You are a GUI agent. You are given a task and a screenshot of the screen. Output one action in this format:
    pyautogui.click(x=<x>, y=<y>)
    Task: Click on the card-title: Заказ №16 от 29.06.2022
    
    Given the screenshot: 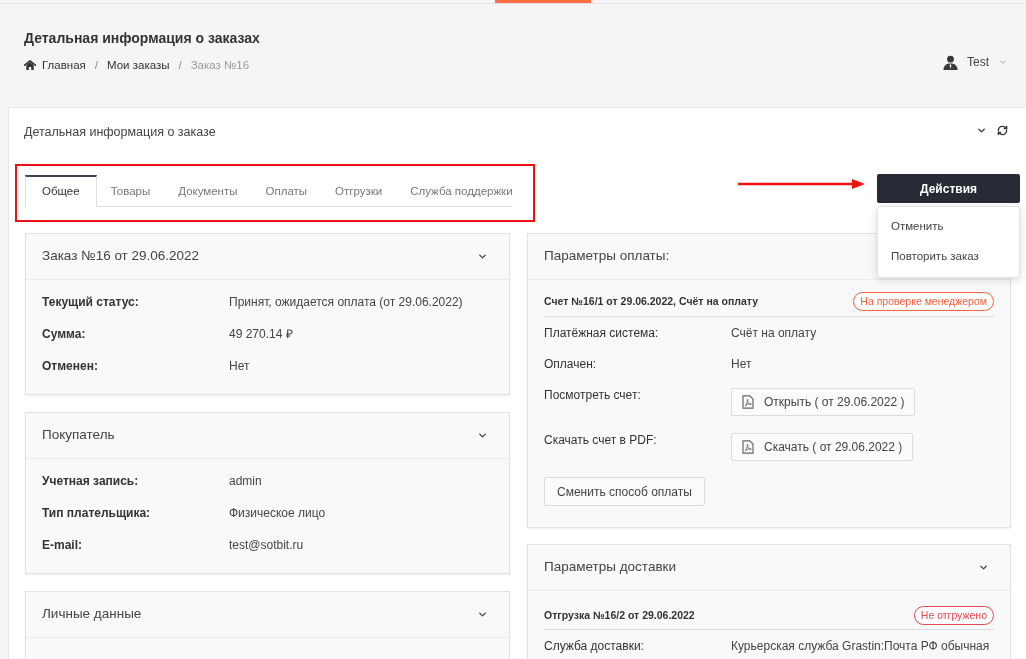 What is the action you would take?
    pyautogui.click(x=121, y=256)
    